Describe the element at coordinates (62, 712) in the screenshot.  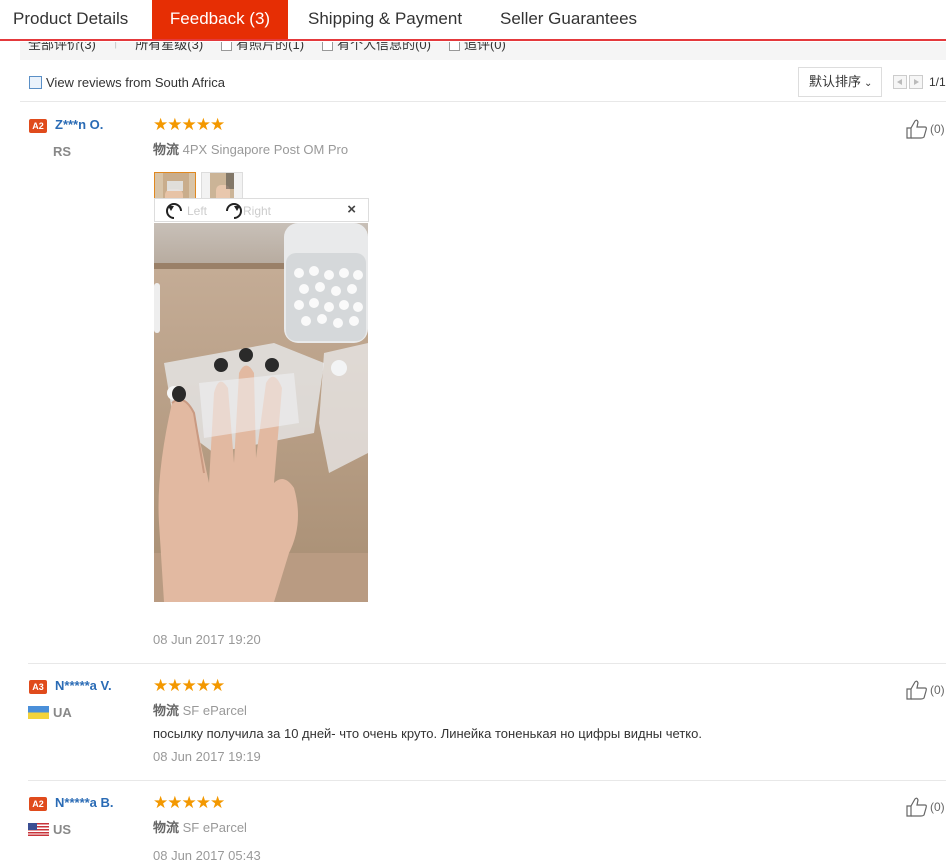
I see `buyer-country: UA` at that location.